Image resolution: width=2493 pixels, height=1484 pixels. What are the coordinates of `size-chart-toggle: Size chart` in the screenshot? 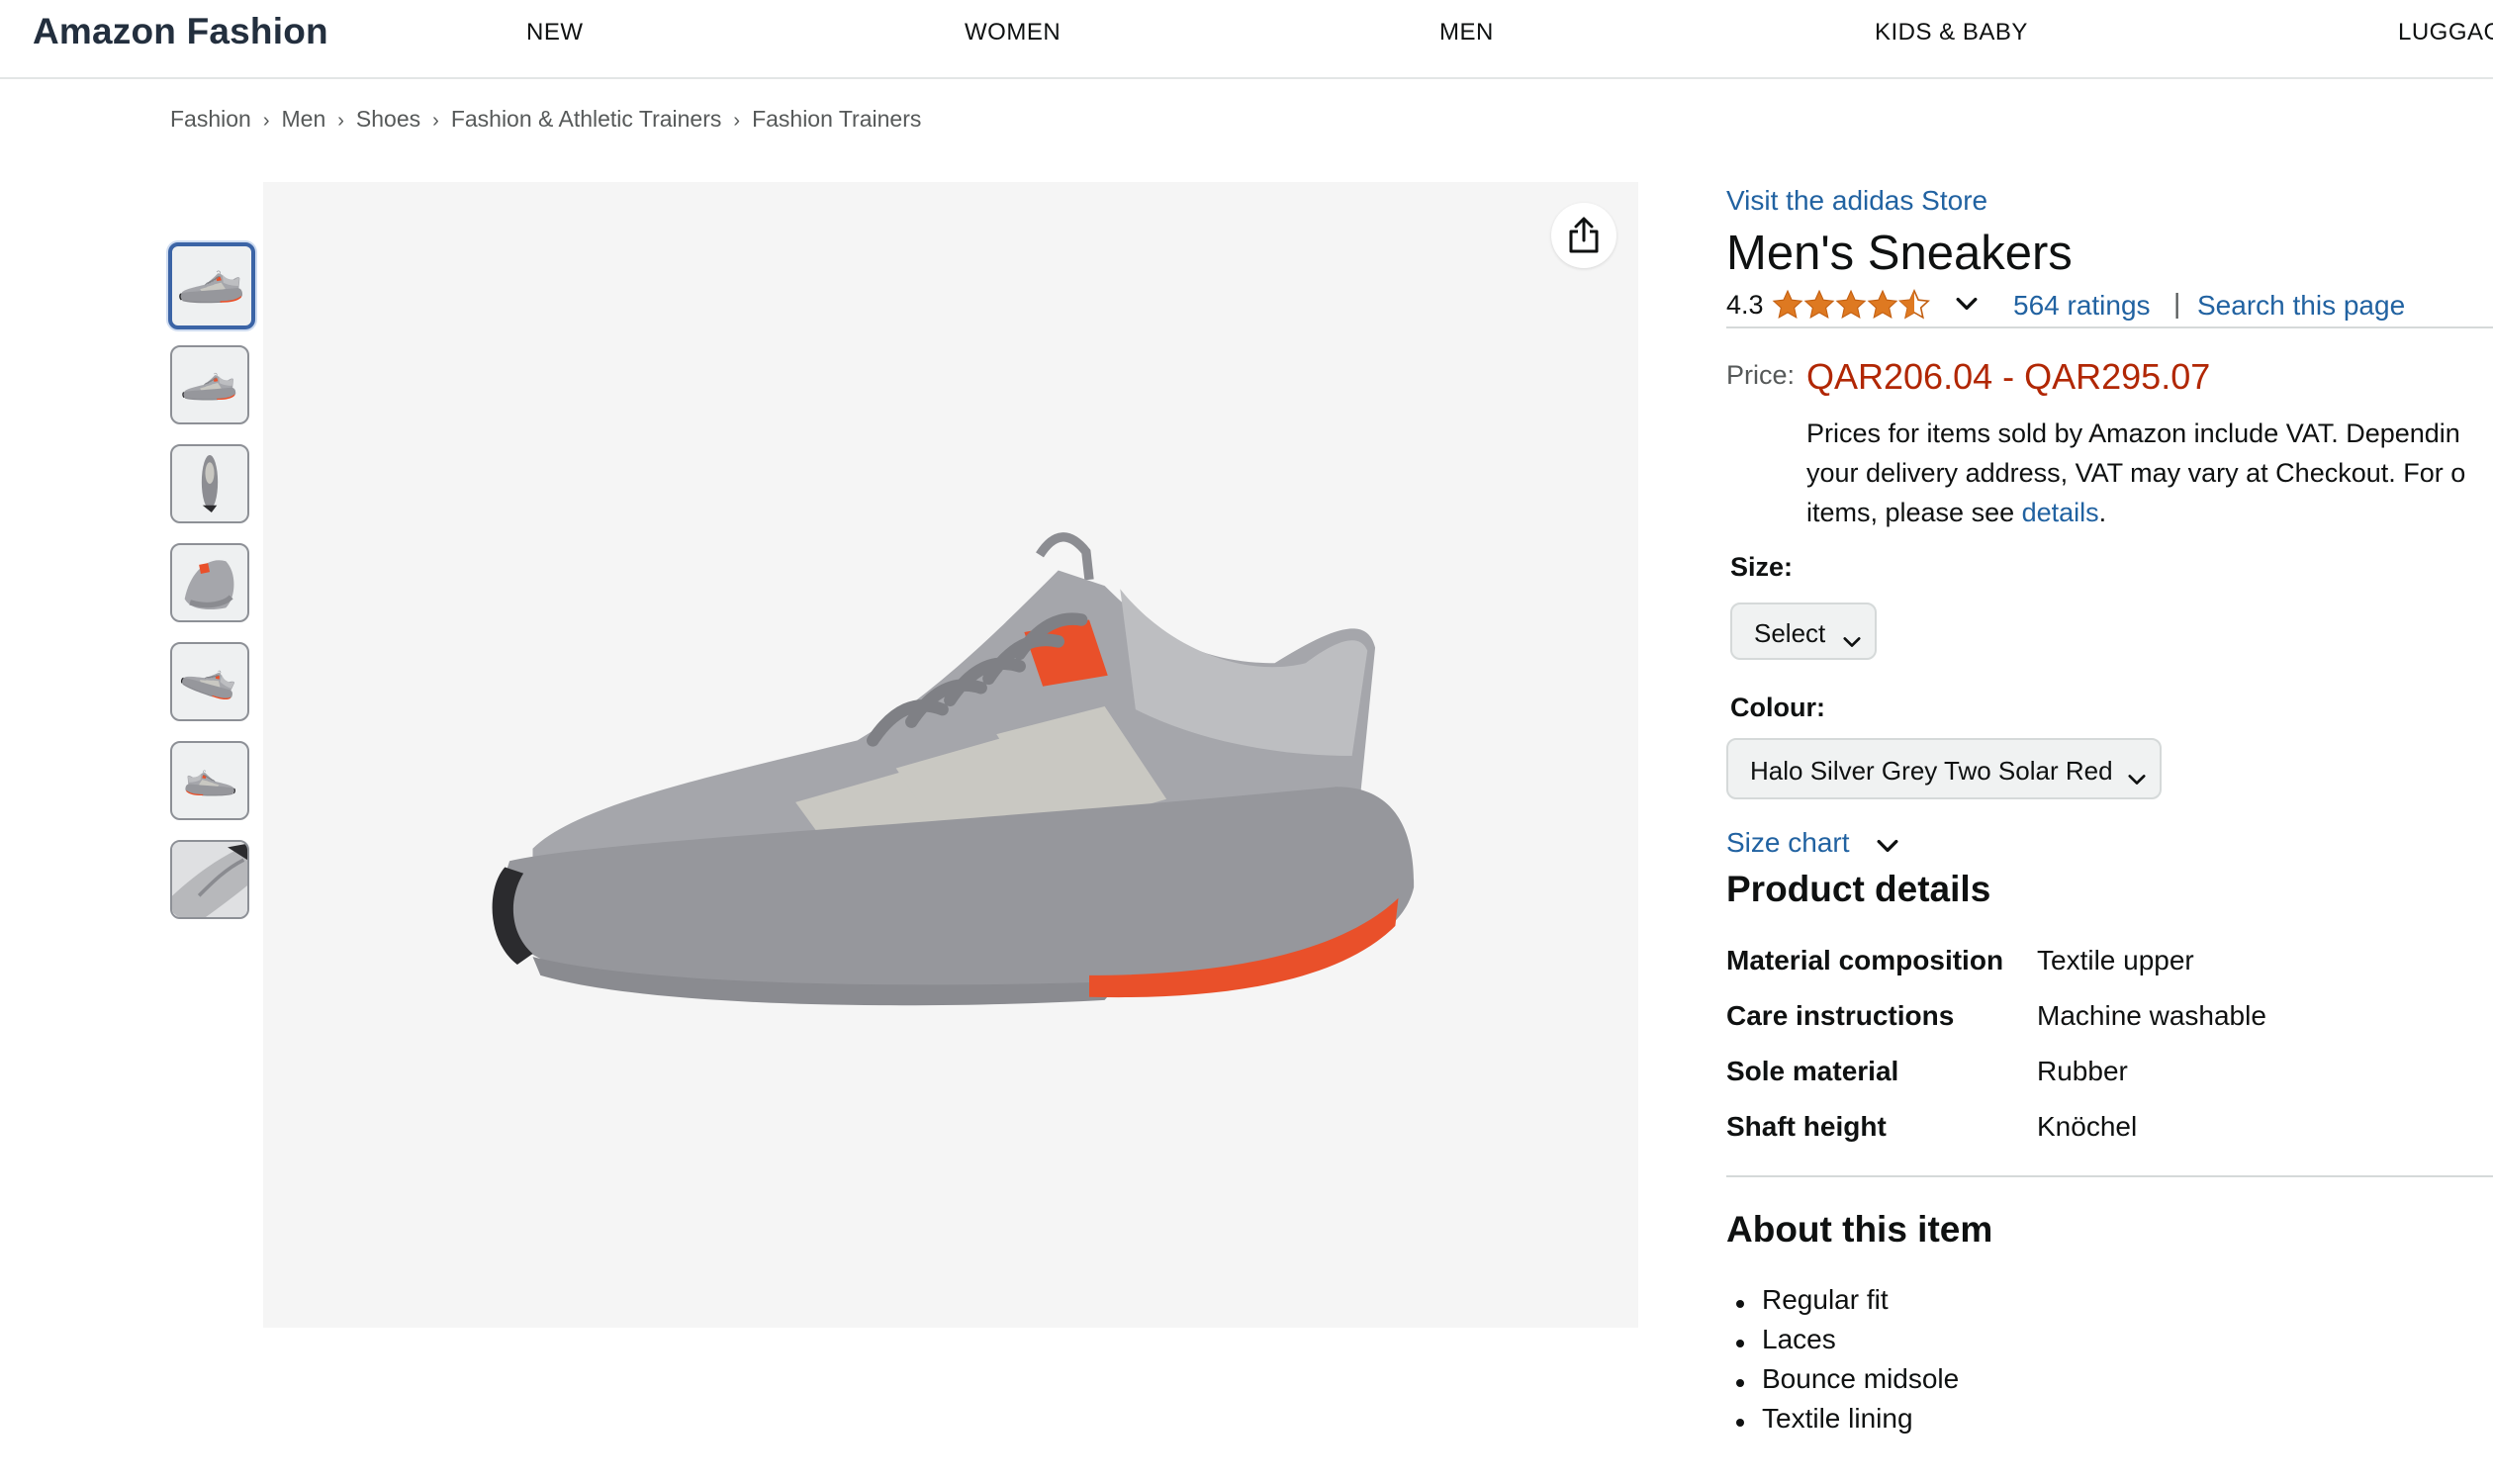 It's located at (1812, 843).